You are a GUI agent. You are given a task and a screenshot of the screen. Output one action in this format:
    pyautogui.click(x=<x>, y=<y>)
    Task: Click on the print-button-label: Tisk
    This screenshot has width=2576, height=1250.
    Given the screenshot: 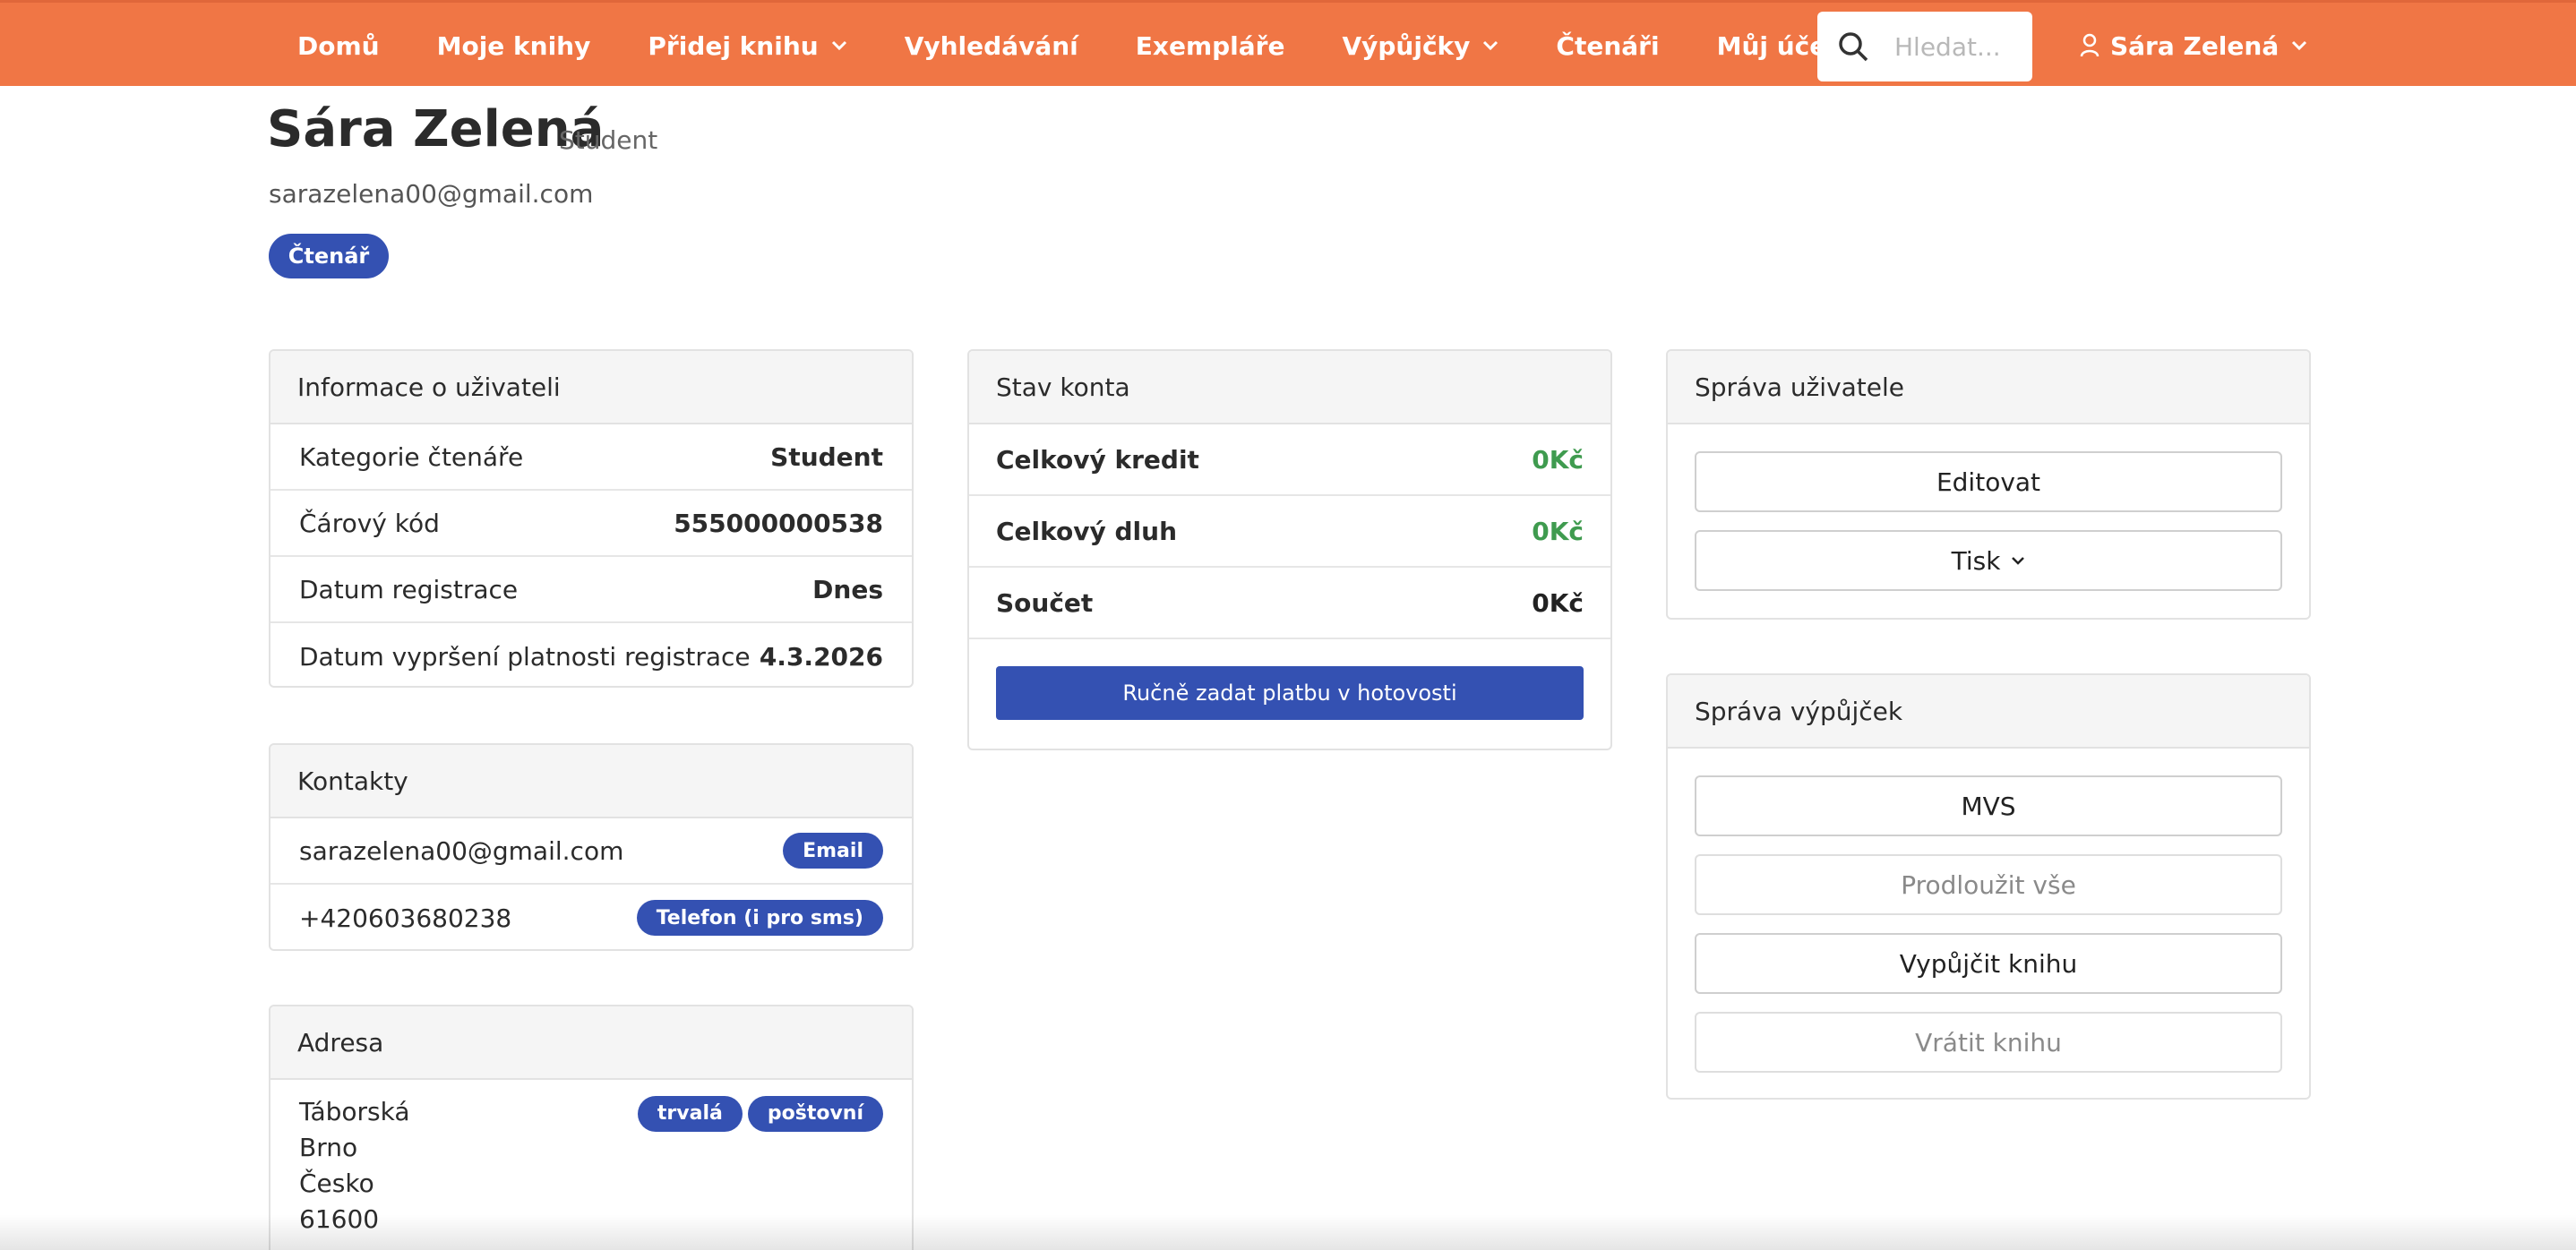 What is the action you would take?
    pyautogui.click(x=1976, y=560)
    